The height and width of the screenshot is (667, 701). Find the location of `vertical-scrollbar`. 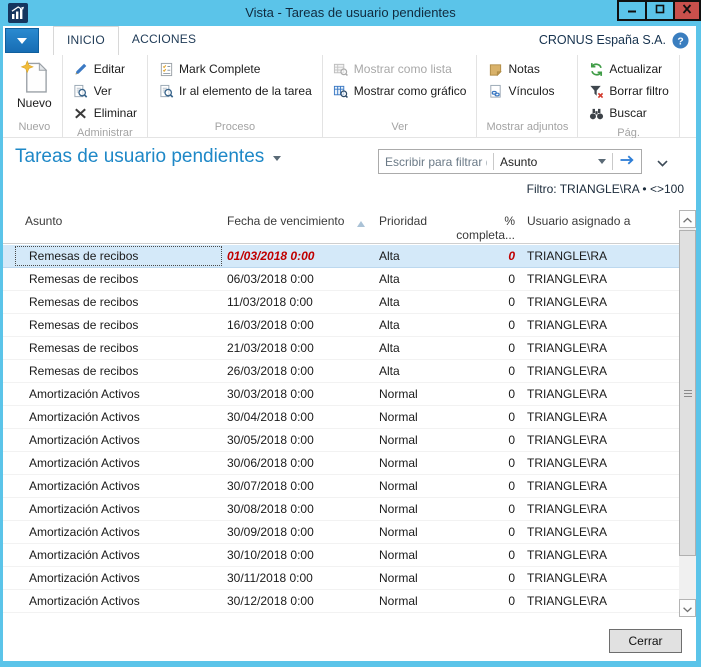

vertical-scrollbar is located at coordinates (687, 413).